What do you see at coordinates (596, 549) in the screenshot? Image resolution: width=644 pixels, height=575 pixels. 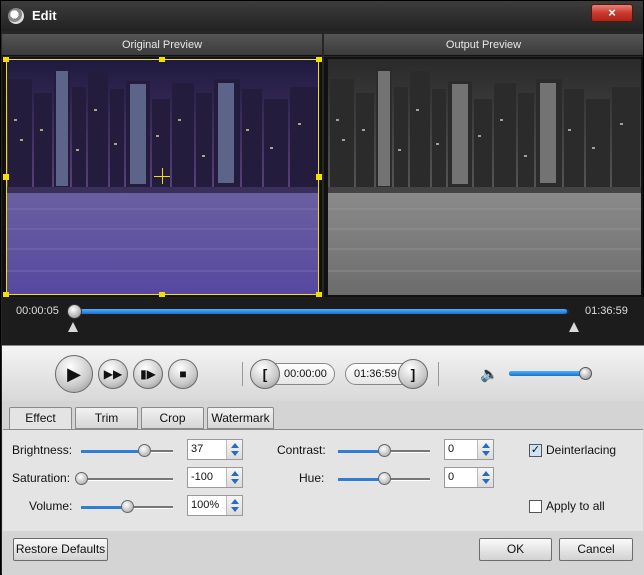 I see `cancel-button: Cancel` at bounding box center [596, 549].